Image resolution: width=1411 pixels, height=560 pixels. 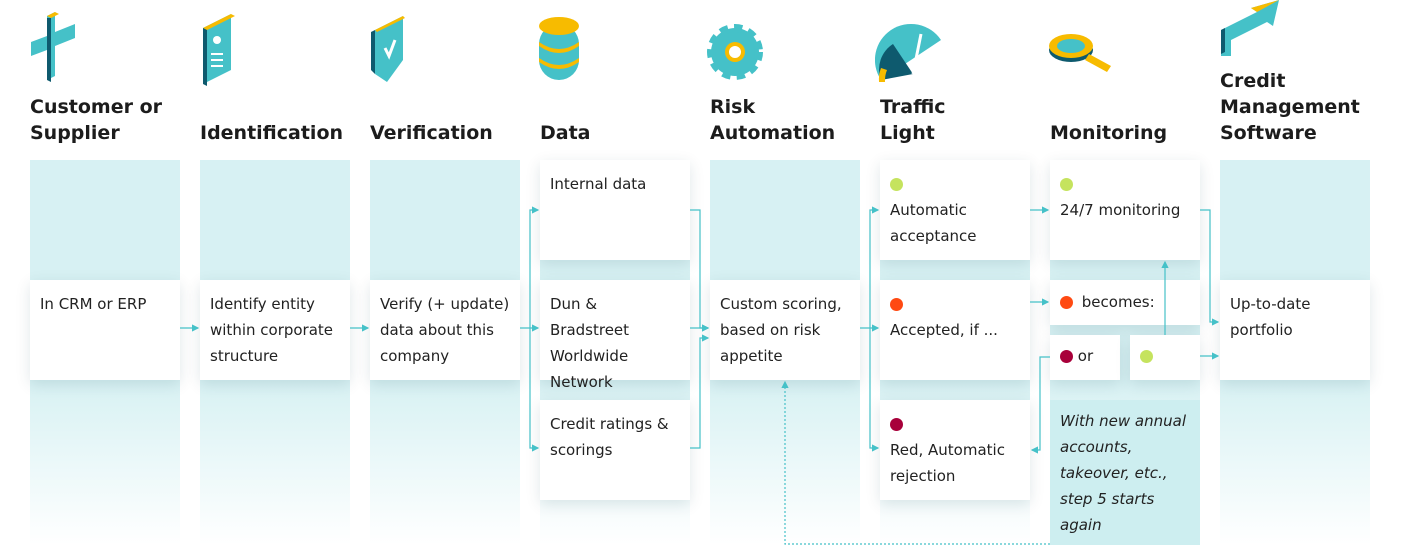 What do you see at coordinates (933, 223) in the screenshot?
I see `accept-label: Automatic acceptance` at bounding box center [933, 223].